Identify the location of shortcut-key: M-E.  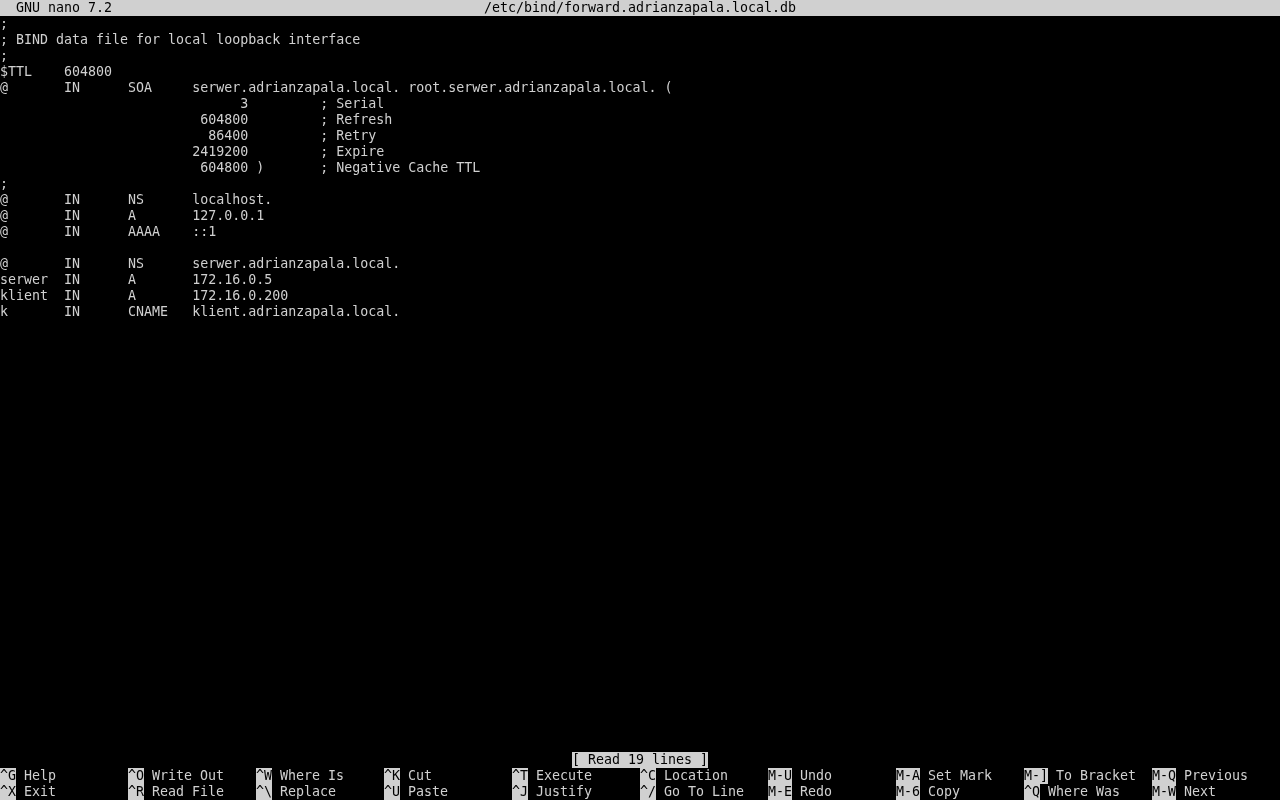
(780, 792).